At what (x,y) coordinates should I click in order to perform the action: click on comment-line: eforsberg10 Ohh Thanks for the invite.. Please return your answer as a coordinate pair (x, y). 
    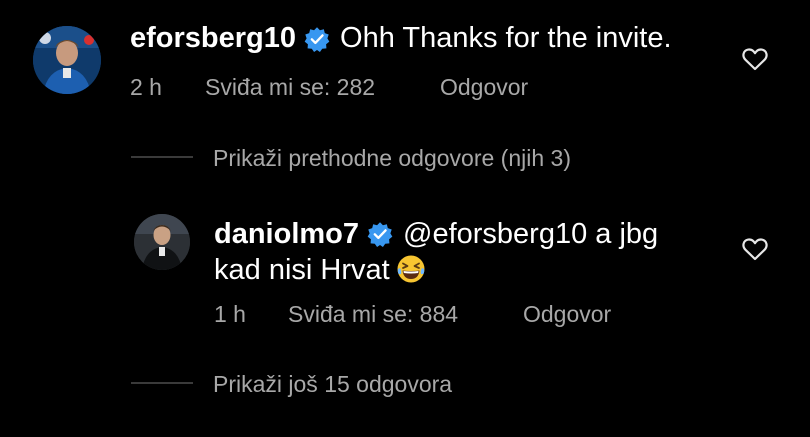
    Looking at the image, I should click on (401, 38).